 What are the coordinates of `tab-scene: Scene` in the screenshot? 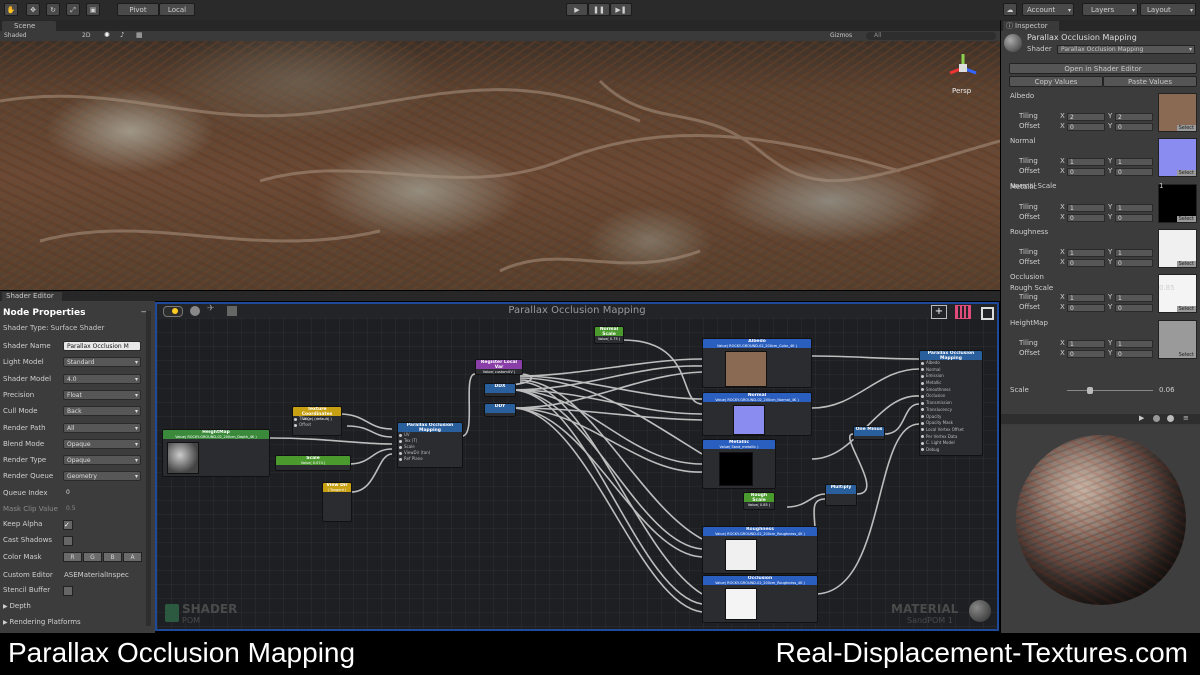 It's located at (29, 26).